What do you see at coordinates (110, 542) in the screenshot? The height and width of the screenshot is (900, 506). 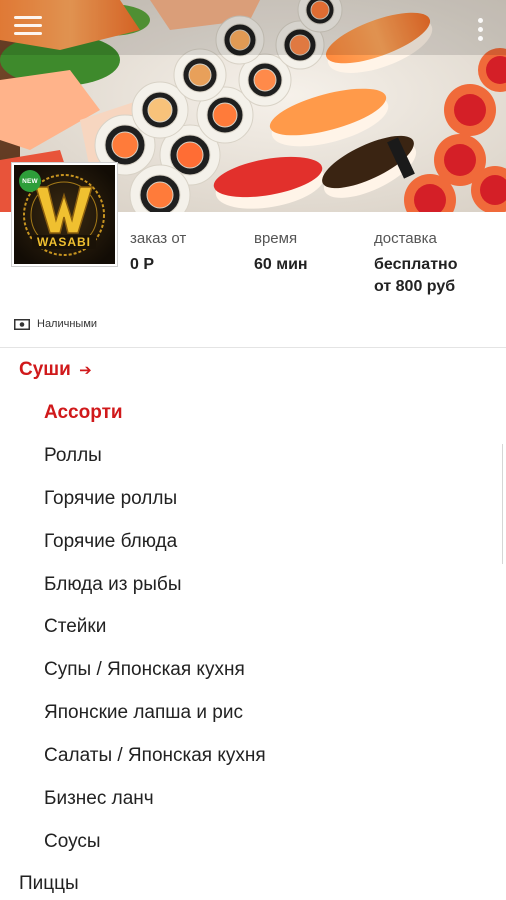 I see `subcategory-hot-dishes: Горячие блюда` at bounding box center [110, 542].